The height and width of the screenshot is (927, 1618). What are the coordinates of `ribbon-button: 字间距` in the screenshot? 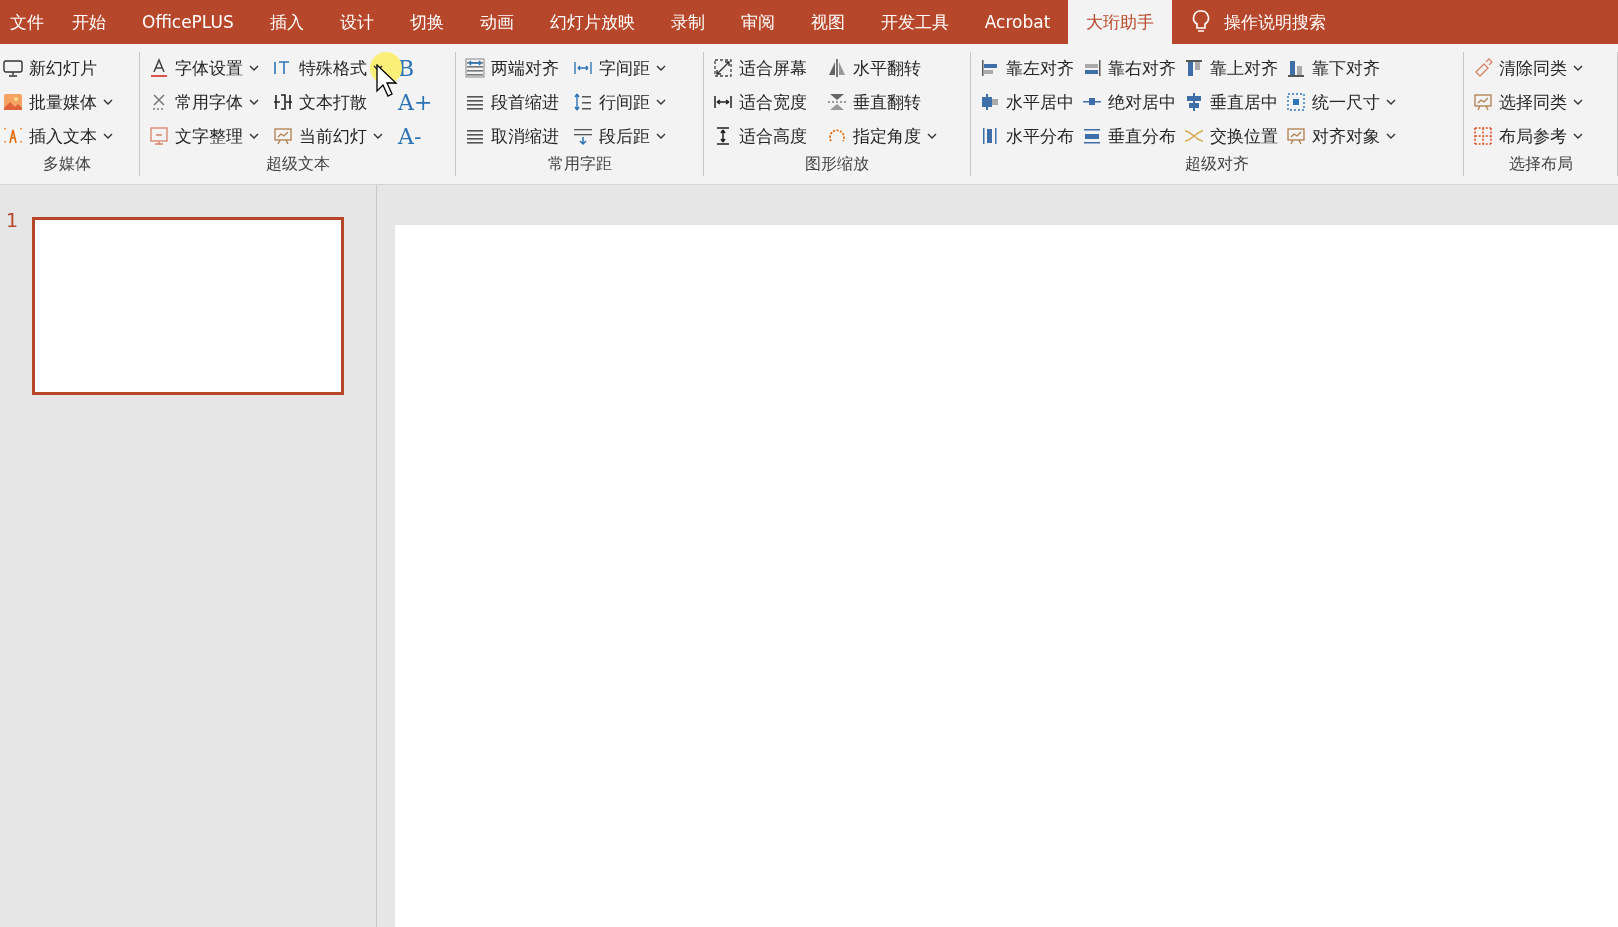 It's located at (619, 68).